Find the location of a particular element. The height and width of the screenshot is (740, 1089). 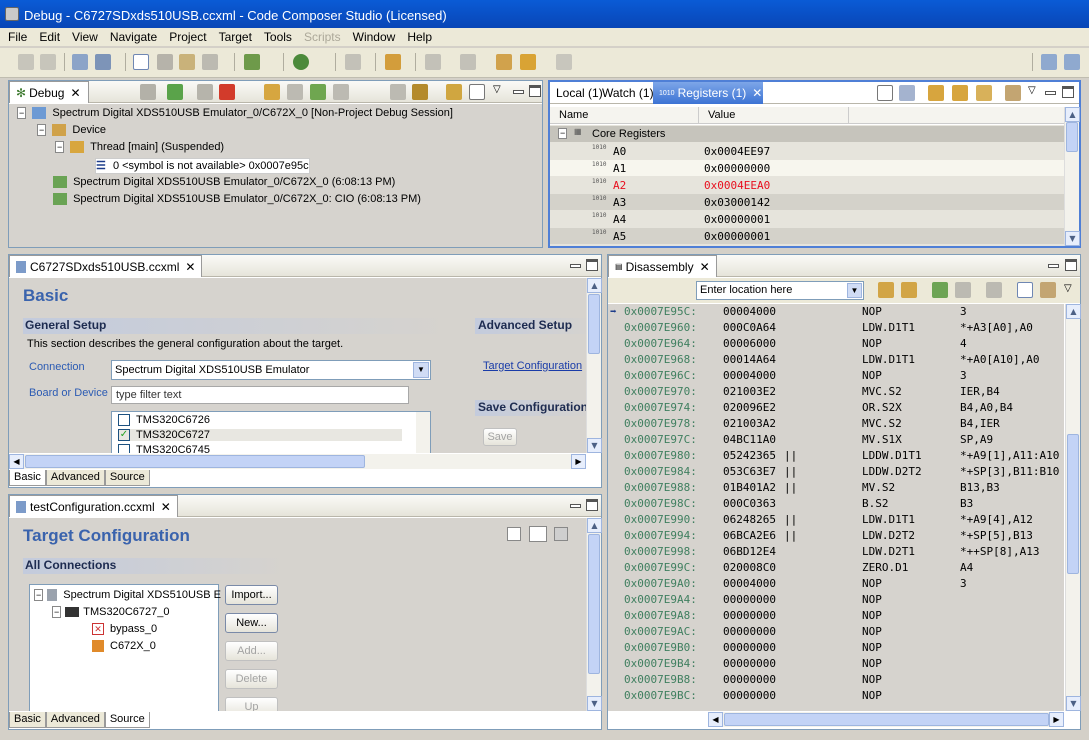

device-list-scrollbar is located at coordinates (423, 432).